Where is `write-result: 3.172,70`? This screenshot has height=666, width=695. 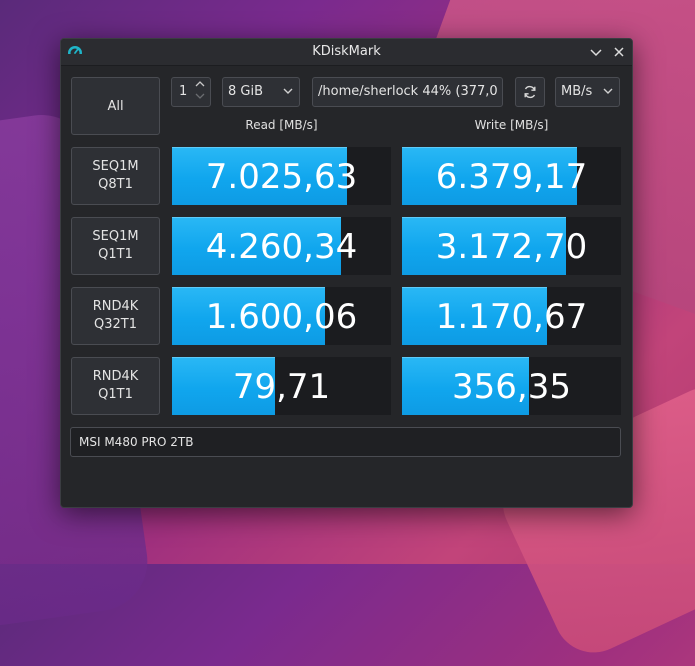 write-result: 3.172,70 is located at coordinates (511, 246).